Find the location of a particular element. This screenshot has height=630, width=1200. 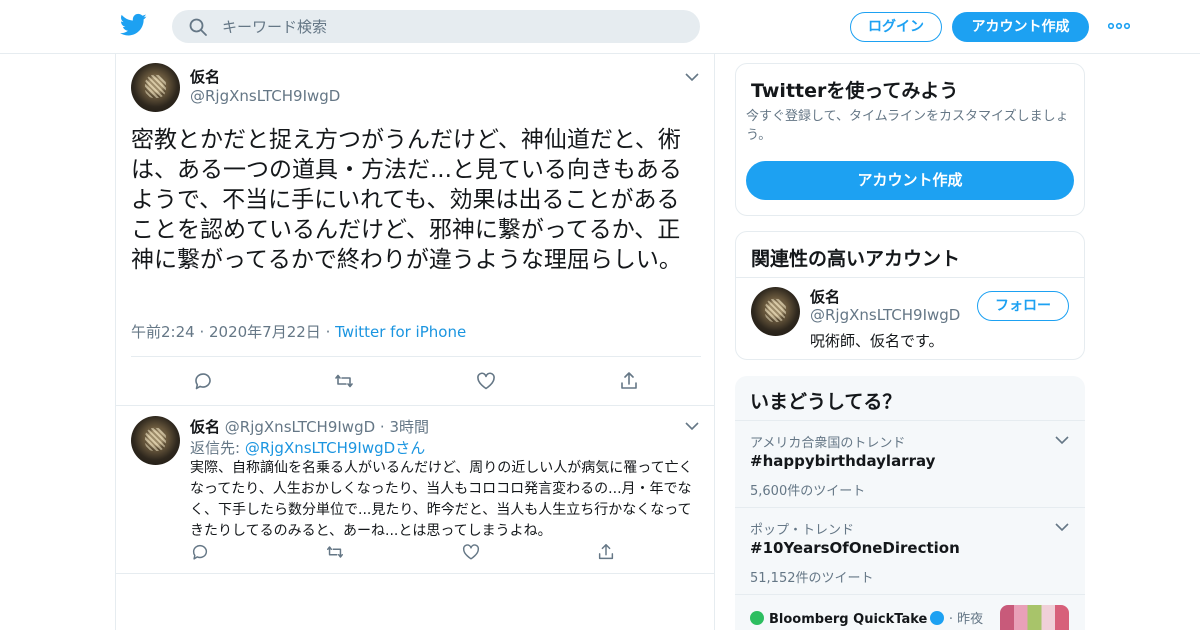

tweet-time: 午前2:24 is located at coordinates (163, 332).